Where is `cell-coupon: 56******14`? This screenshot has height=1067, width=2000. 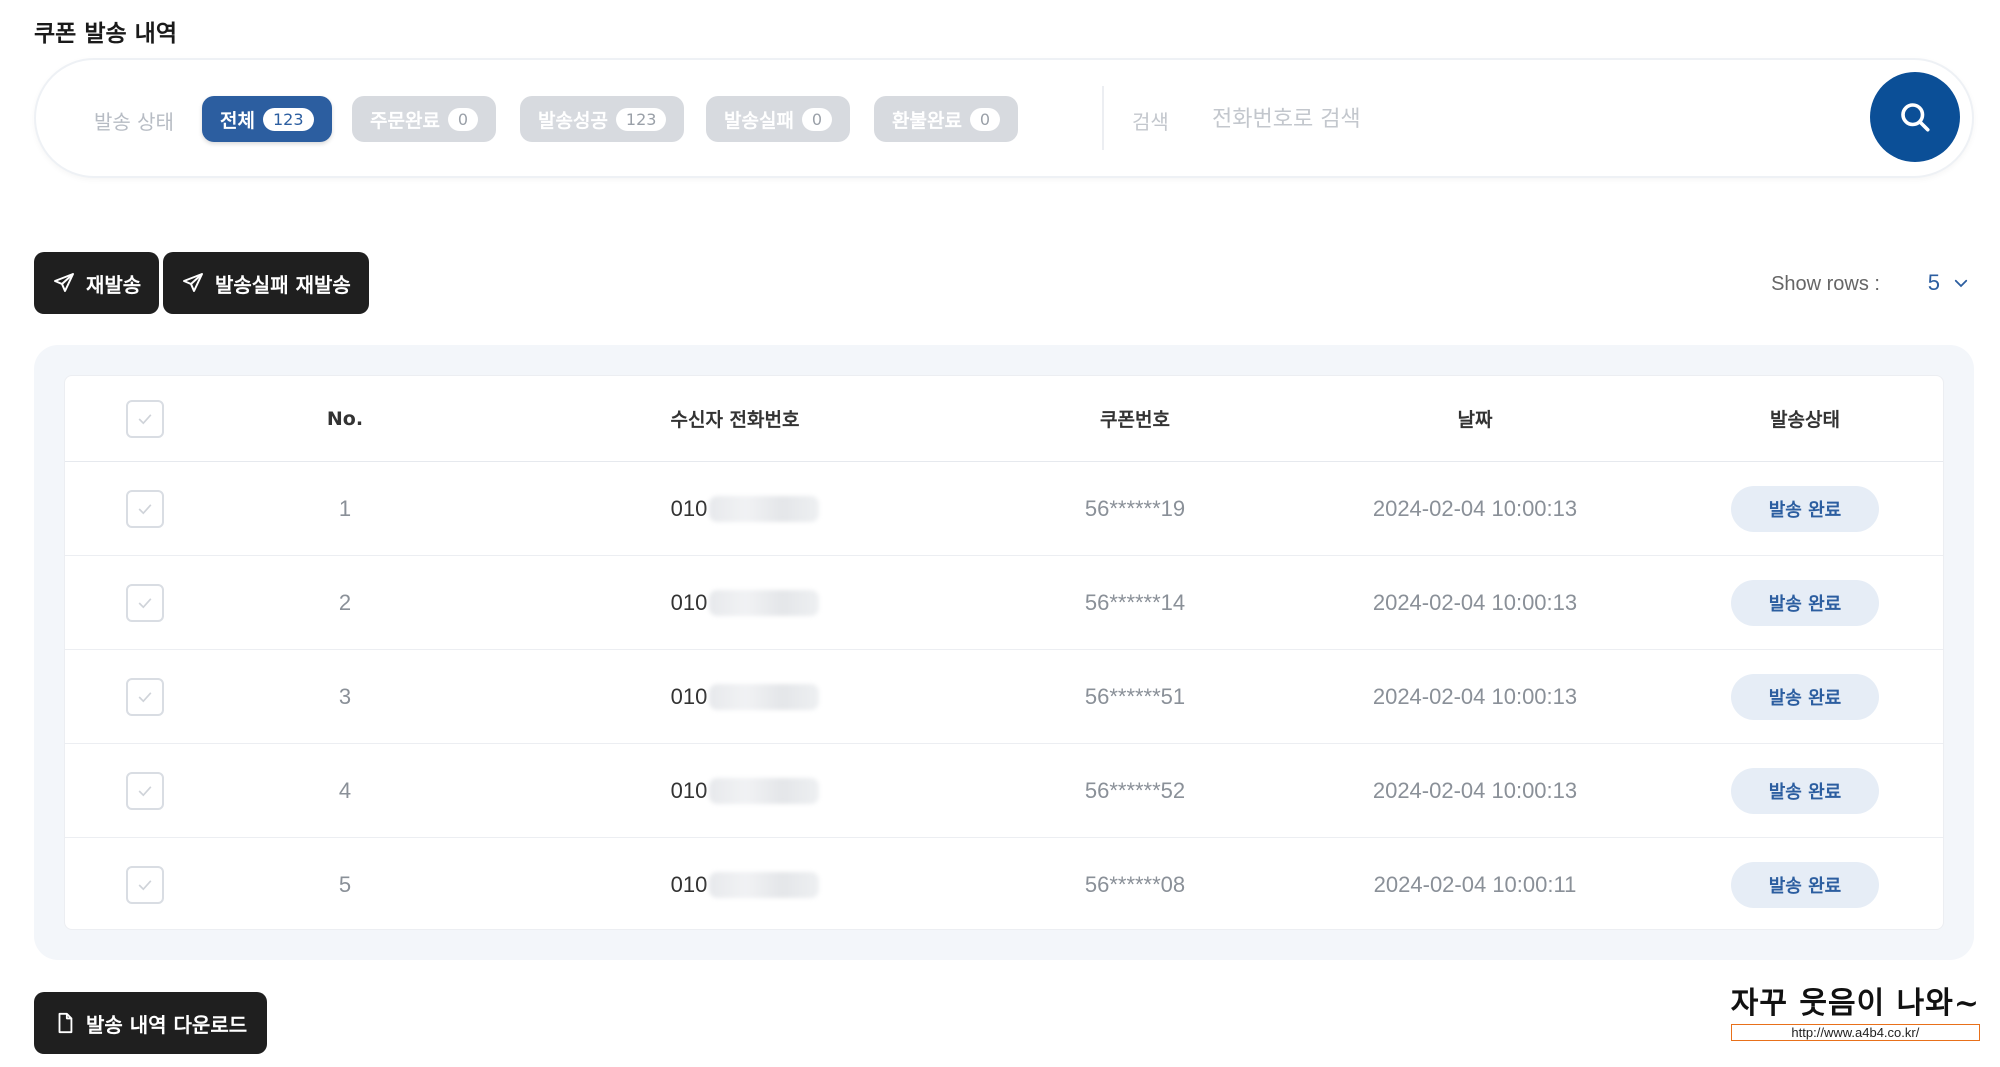
cell-coupon: 56******14 is located at coordinates (1135, 602).